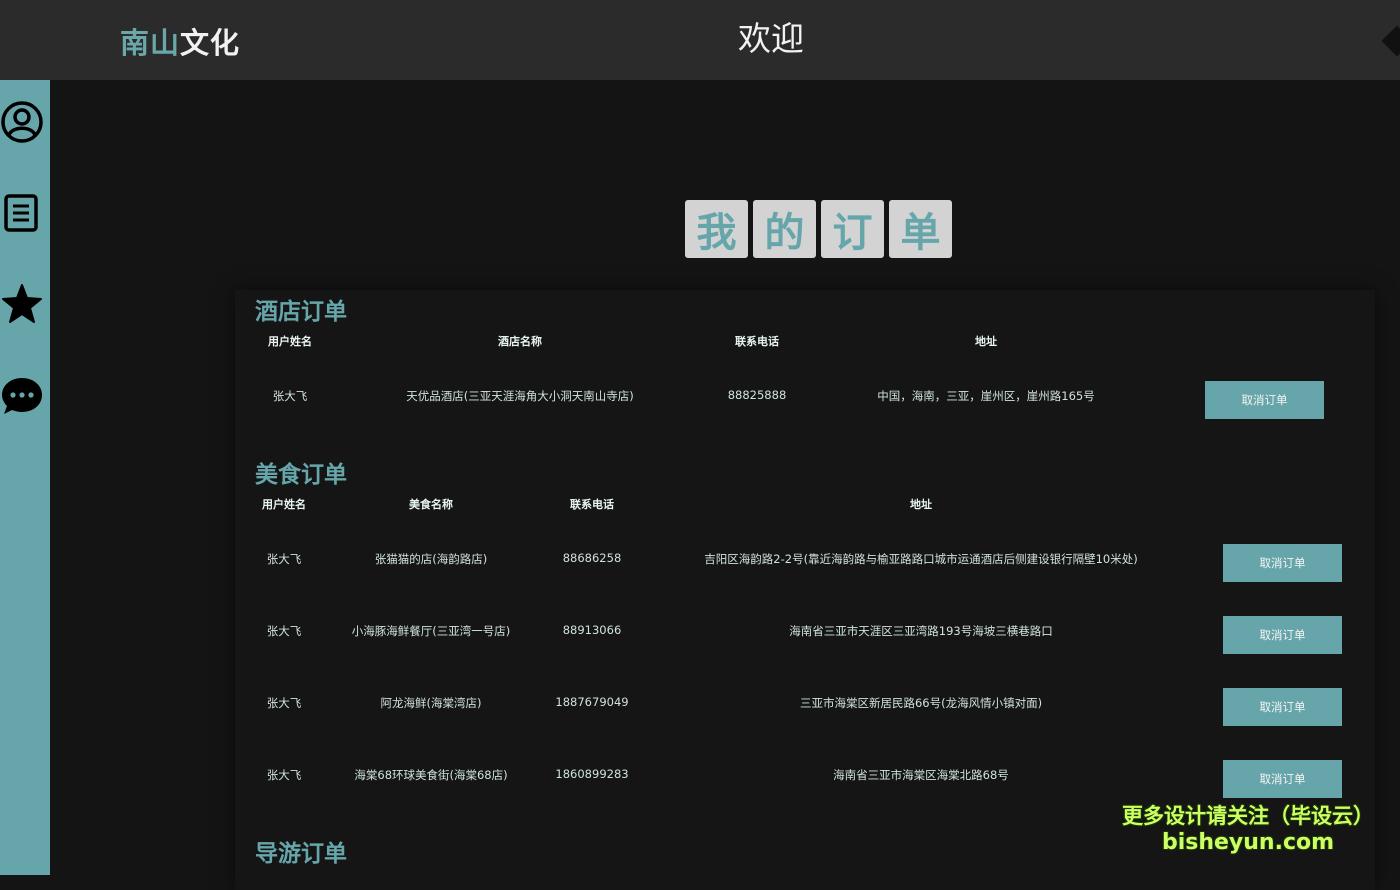 Image resolution: width=1400 pixels, height=890 pixels. What do you see at coordinates (431, 504) in the screenshot?
I see `food-col-name: 美食名称` at bounding box center [431, 504].